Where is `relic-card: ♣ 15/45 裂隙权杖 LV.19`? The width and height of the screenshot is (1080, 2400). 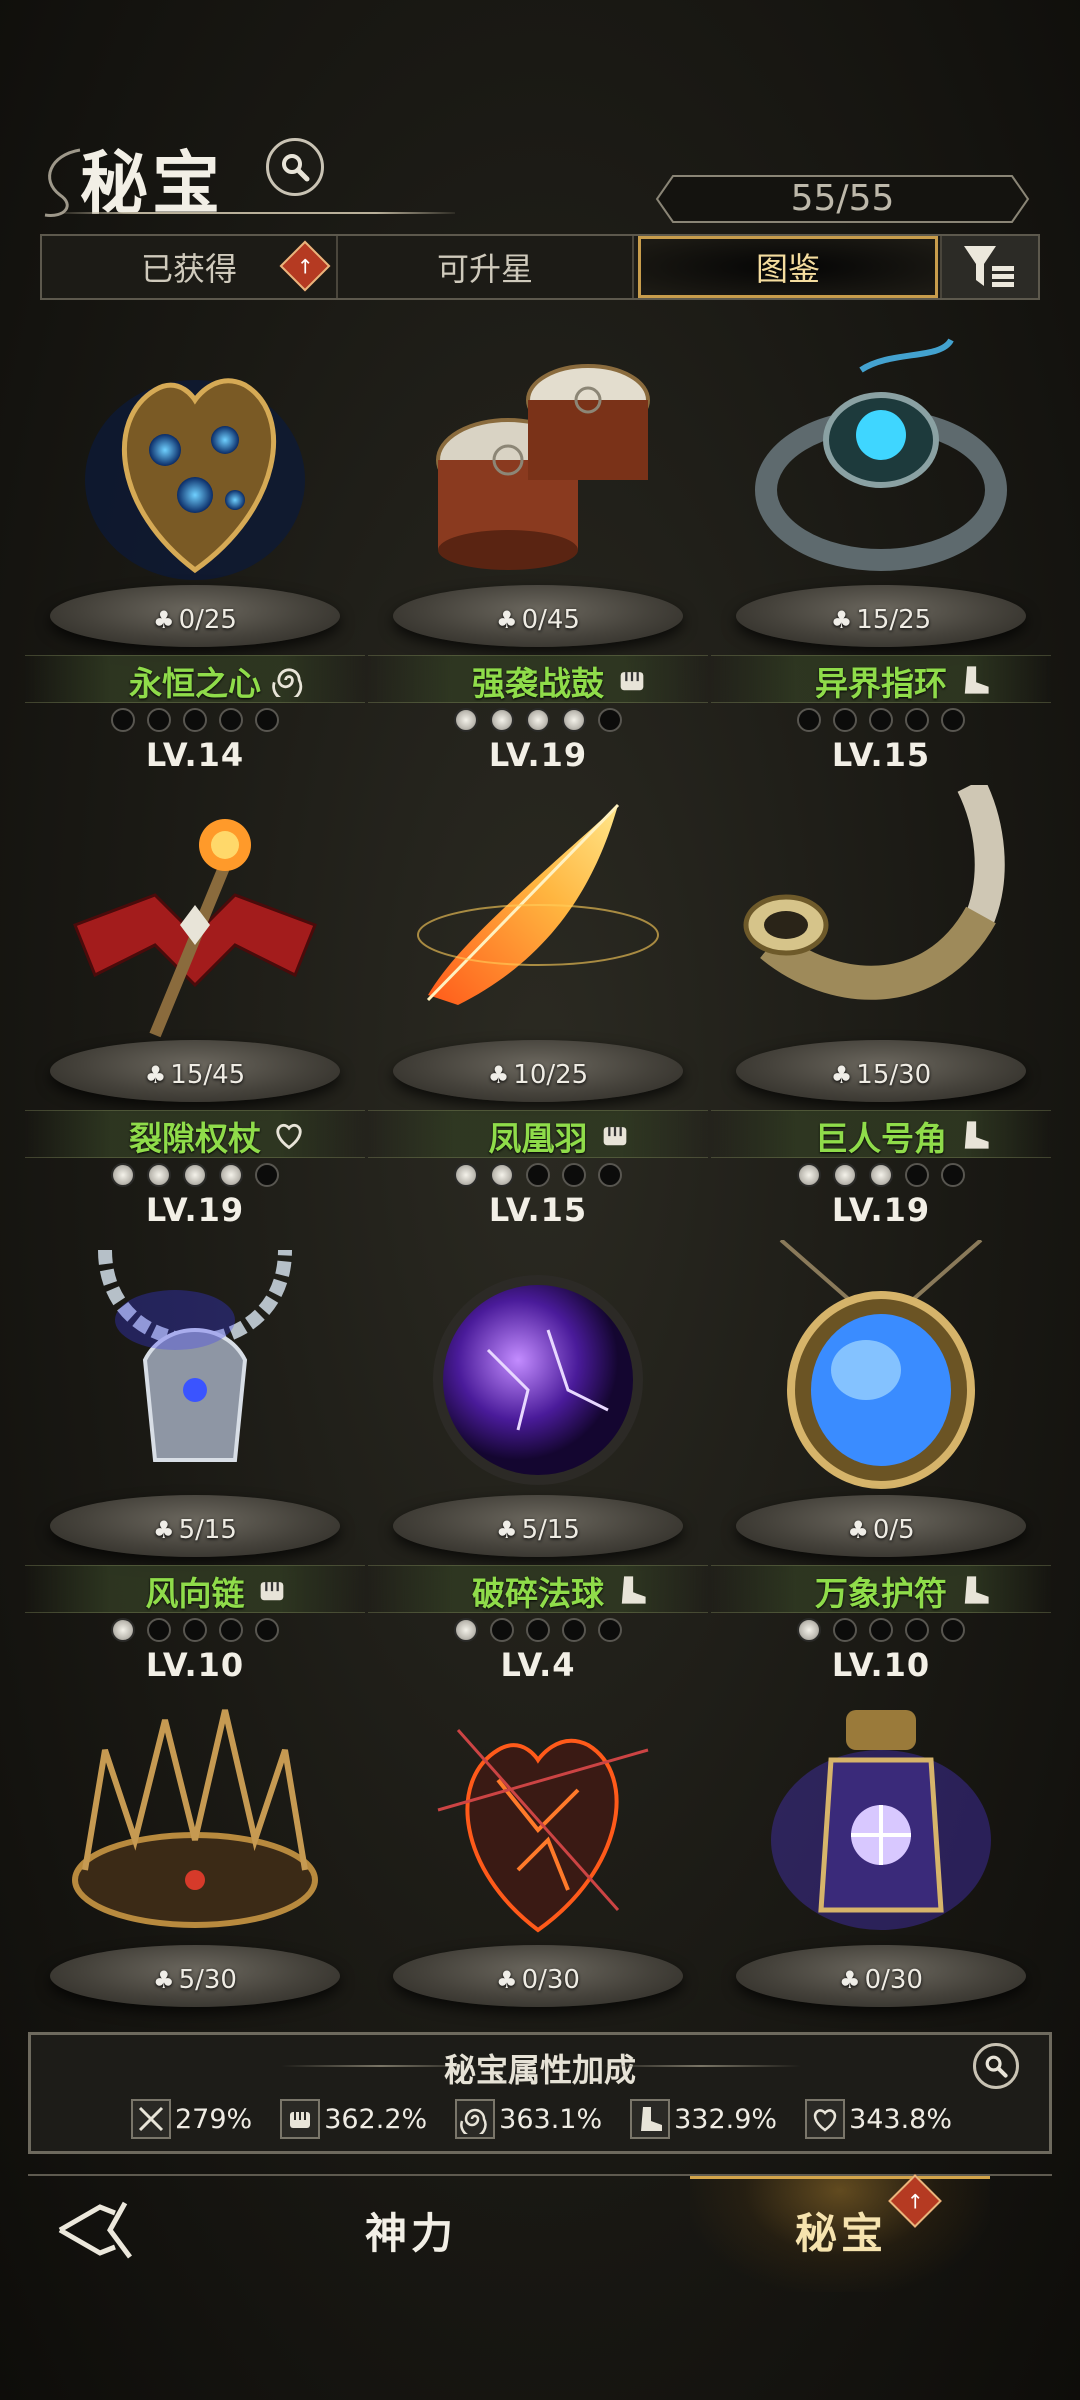
relic-card: ♣ 15/45 裂隙权杖 LV.19 is located at coordinates (195, 1007).